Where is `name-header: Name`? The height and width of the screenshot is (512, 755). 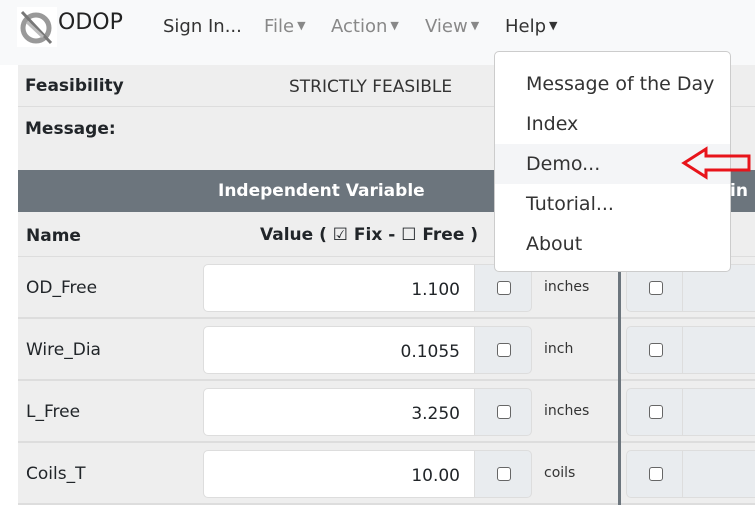
name-header: Name is located at coordinates (53, 236).